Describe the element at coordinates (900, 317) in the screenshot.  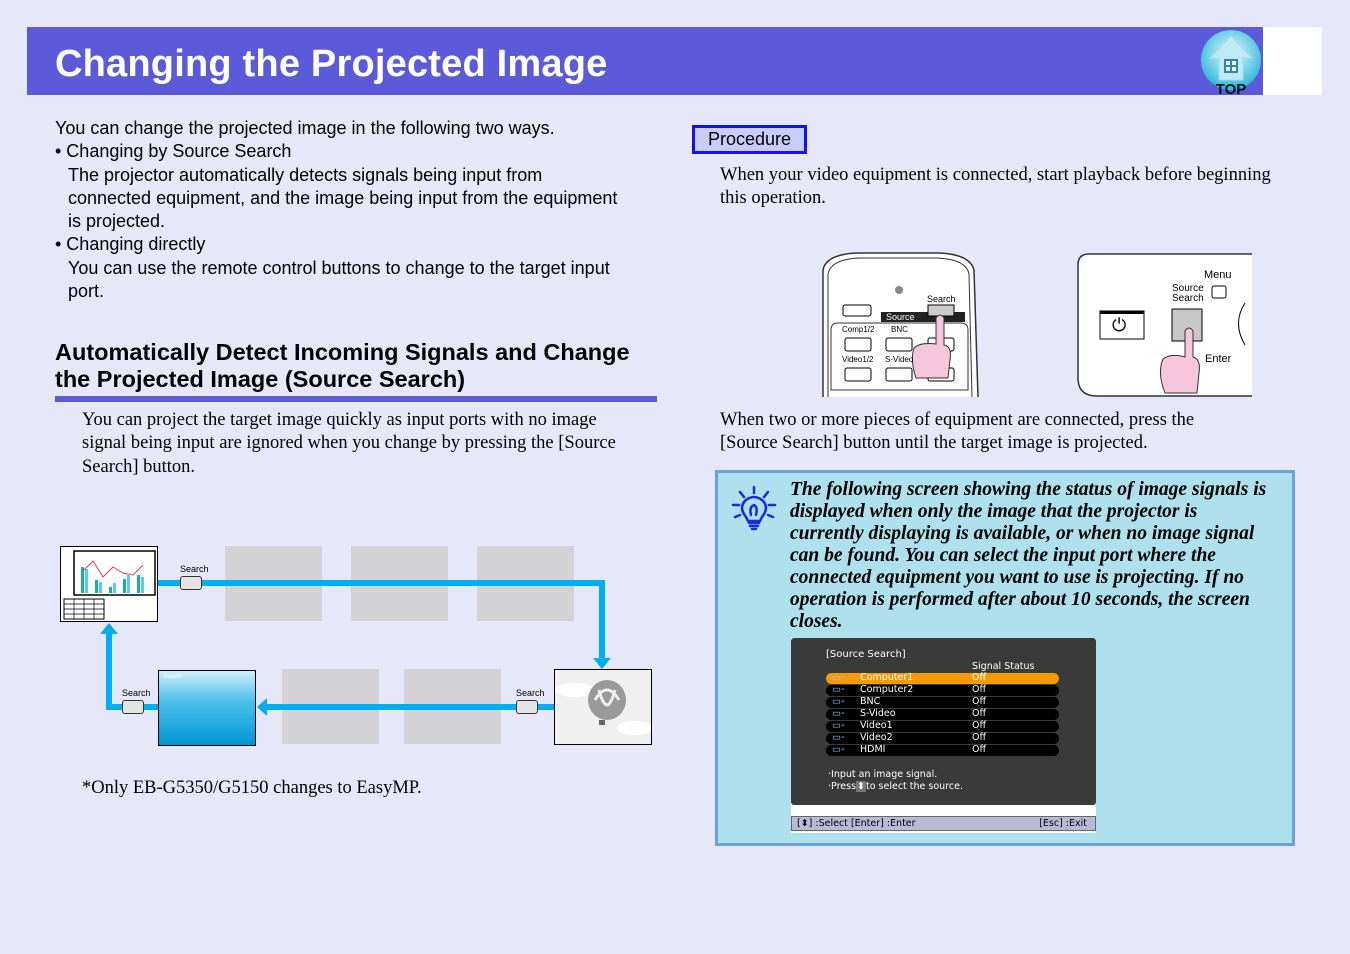
I see `remote-source-label: Source` at that location.